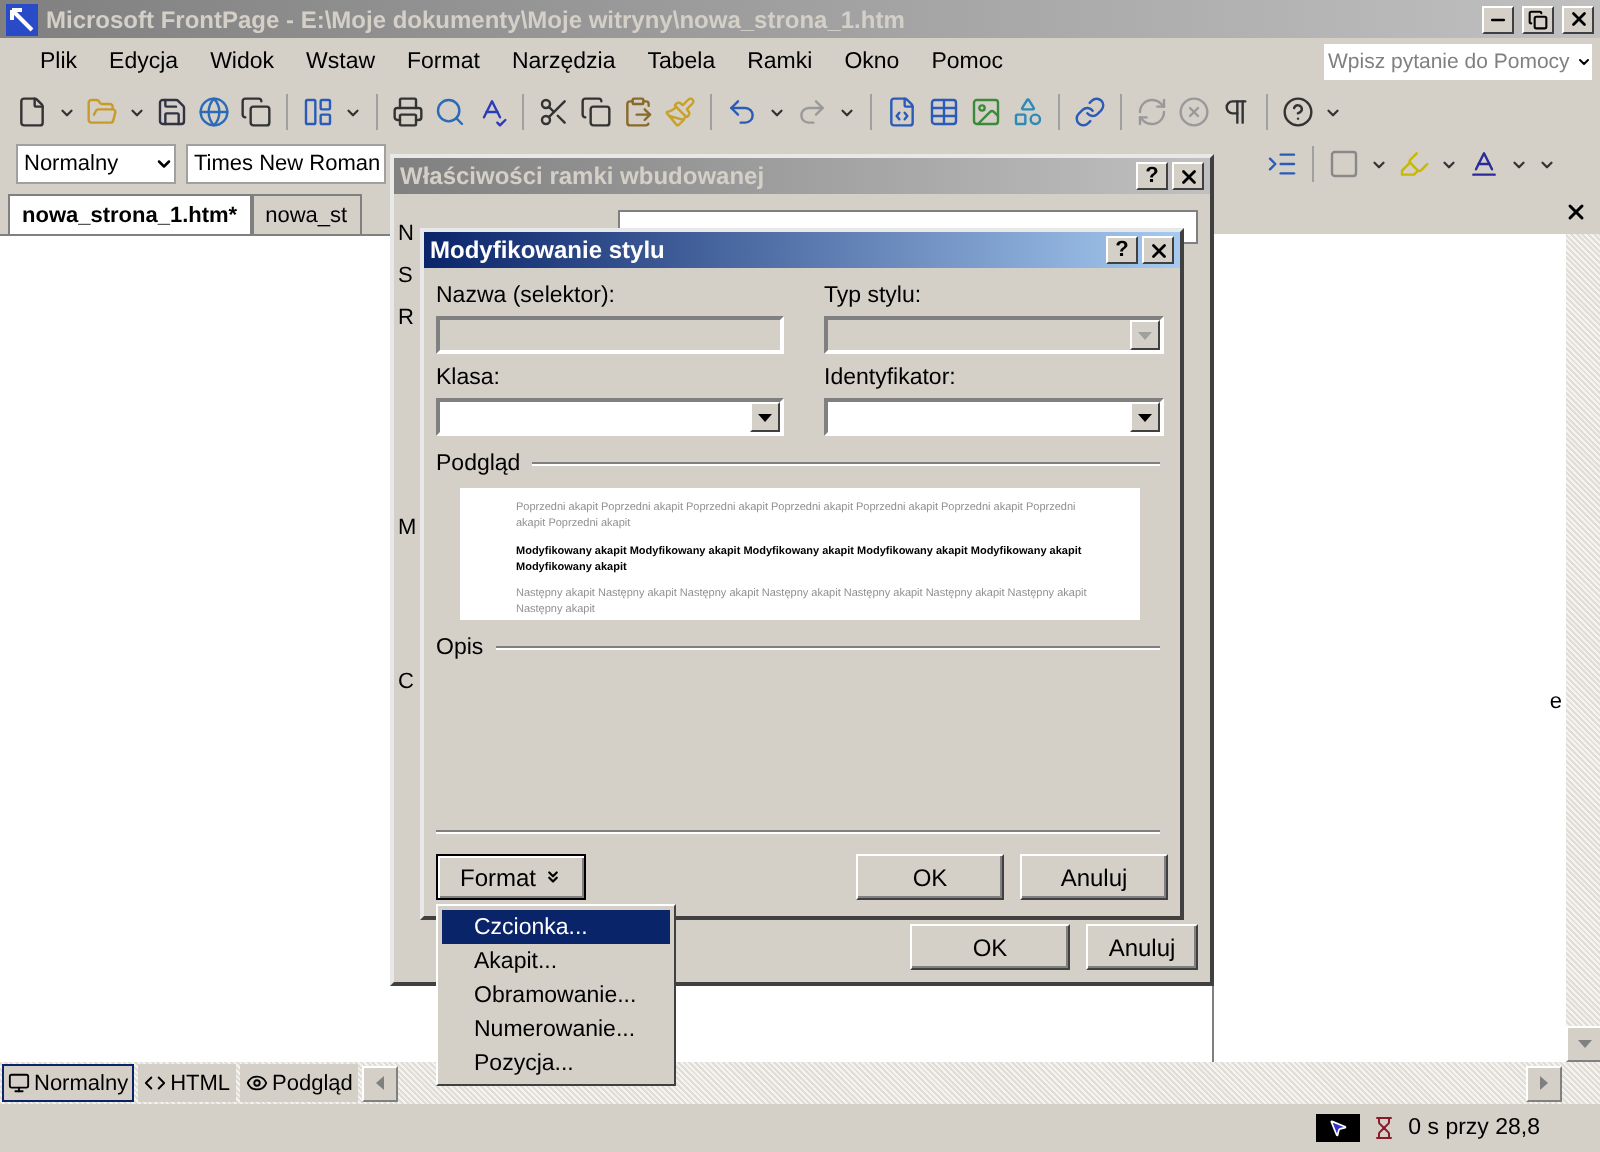 The height and width of the screenshot is (1152, 1600). I want to click on connection-icon, so click(1338, 1128).